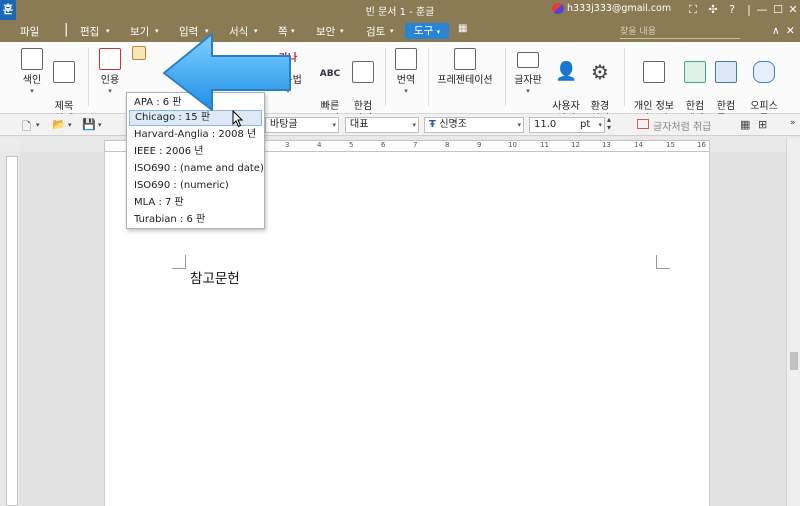  I want to click on treat-as-char-label: 글자처럼 취급, so click(682, 125).